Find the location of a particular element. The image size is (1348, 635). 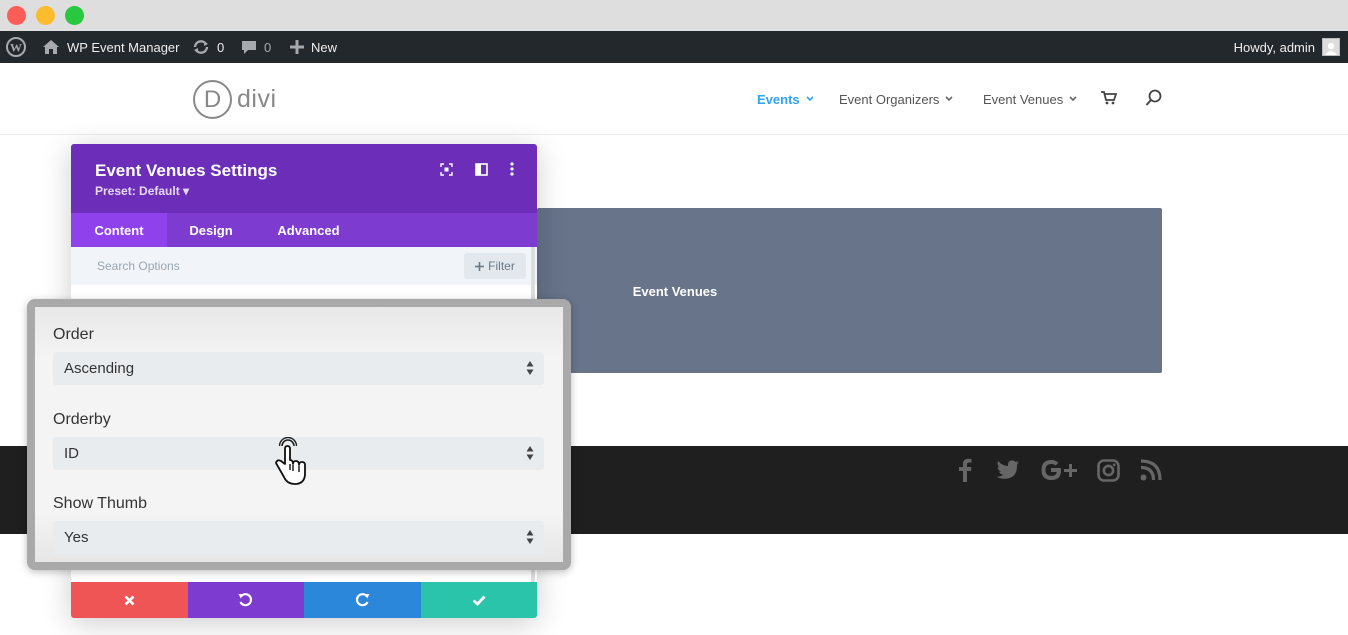

panel-action-bar is located at coordinates (304, 600).